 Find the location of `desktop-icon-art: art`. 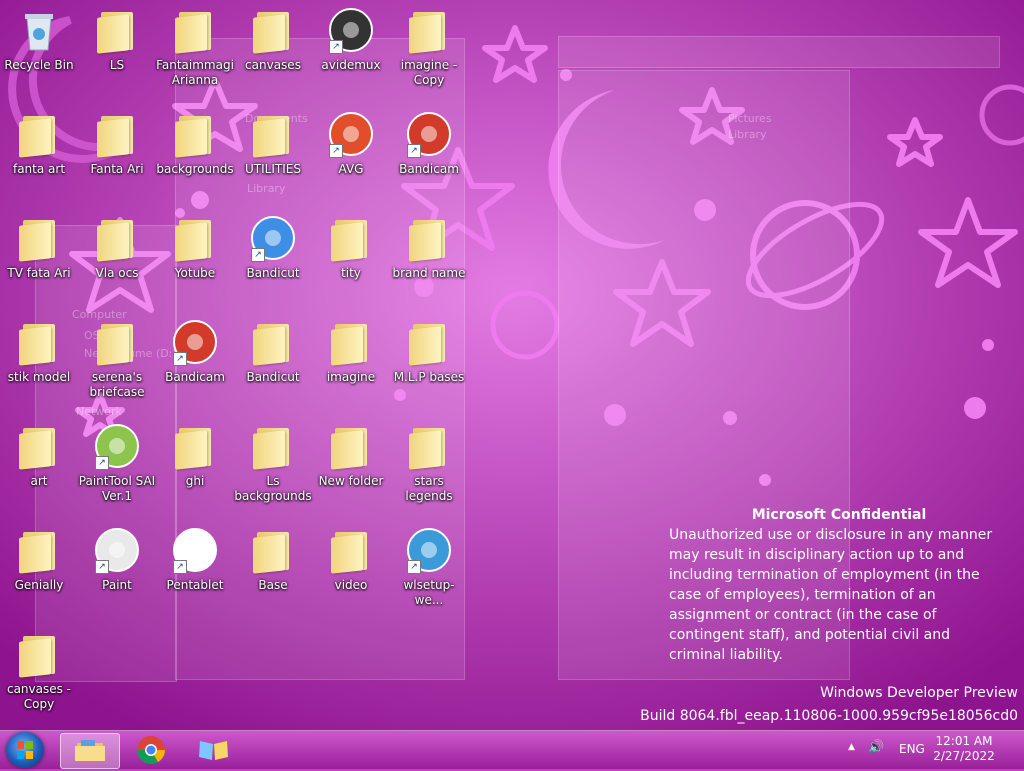

desktop-icon-art: art is located at coordinates (39, 455).